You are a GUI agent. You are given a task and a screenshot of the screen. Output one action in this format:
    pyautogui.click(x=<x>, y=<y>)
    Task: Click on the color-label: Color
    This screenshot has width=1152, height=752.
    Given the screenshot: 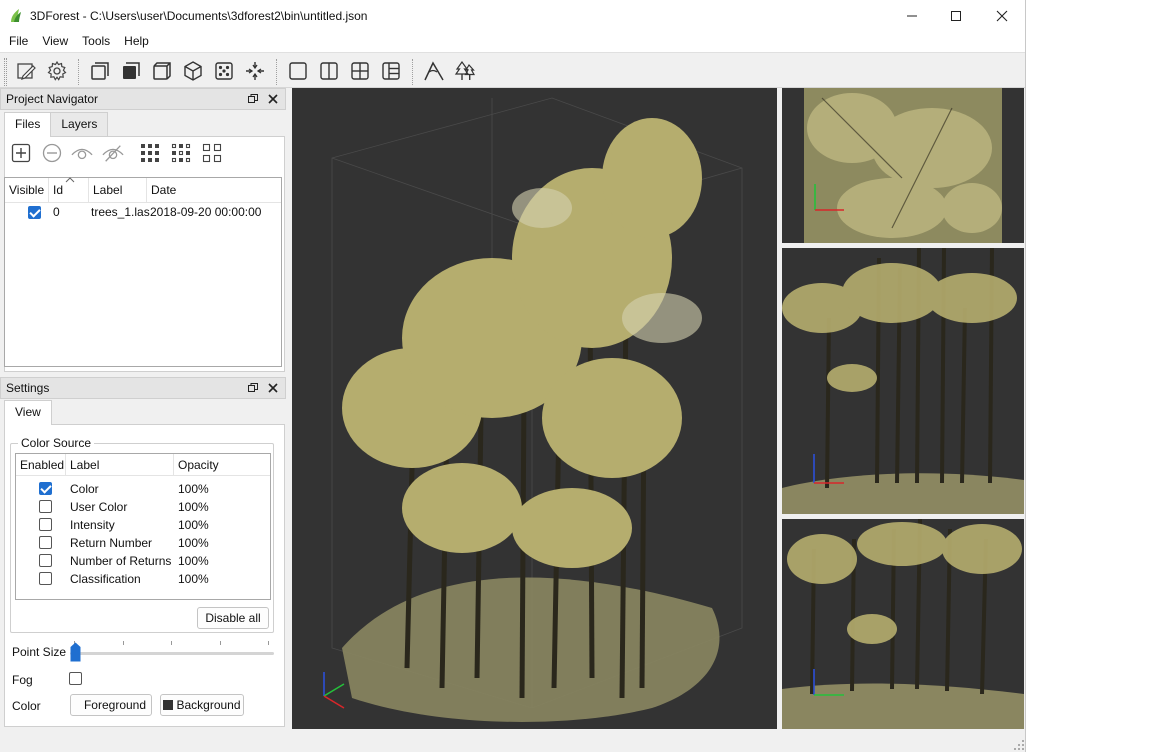 What is the action you would take?
    pyautogui.click(x=26, y=706)
    